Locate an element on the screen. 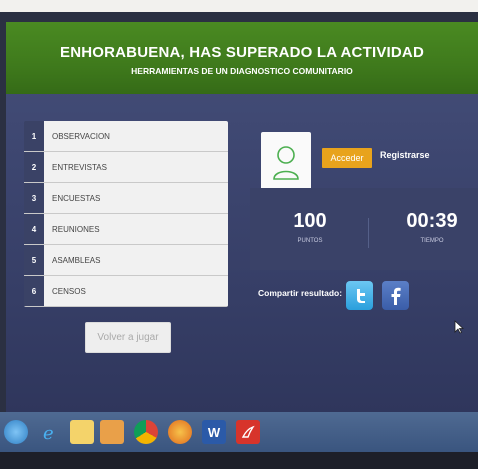 The image size is (478, 469). activity-number: 2 is located at coordinates (34, 167).